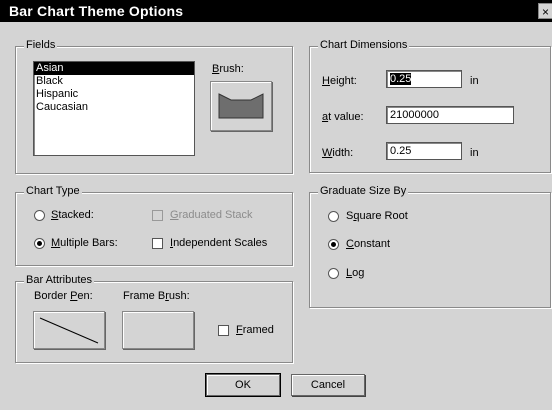 This screenshot has height=410, width=552. I want to click on fields-listbox: Asian Black Hispanic Caucasian, so click(114, 108).